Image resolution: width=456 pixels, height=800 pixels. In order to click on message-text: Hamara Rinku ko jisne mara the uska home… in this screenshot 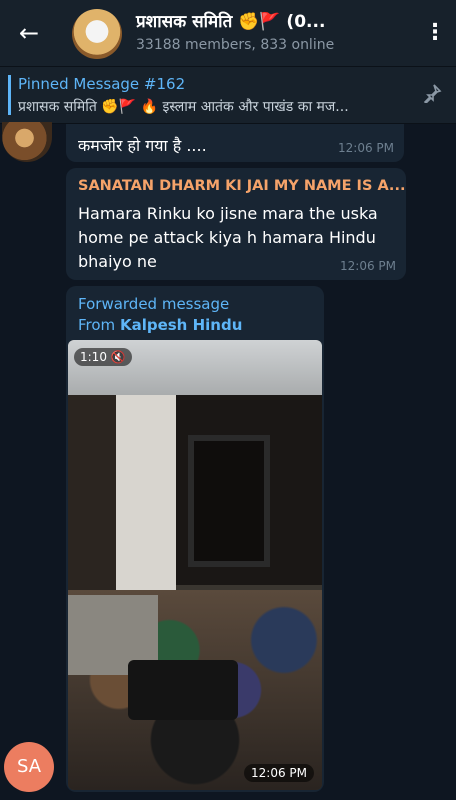, I will do `click(228, 237)`.